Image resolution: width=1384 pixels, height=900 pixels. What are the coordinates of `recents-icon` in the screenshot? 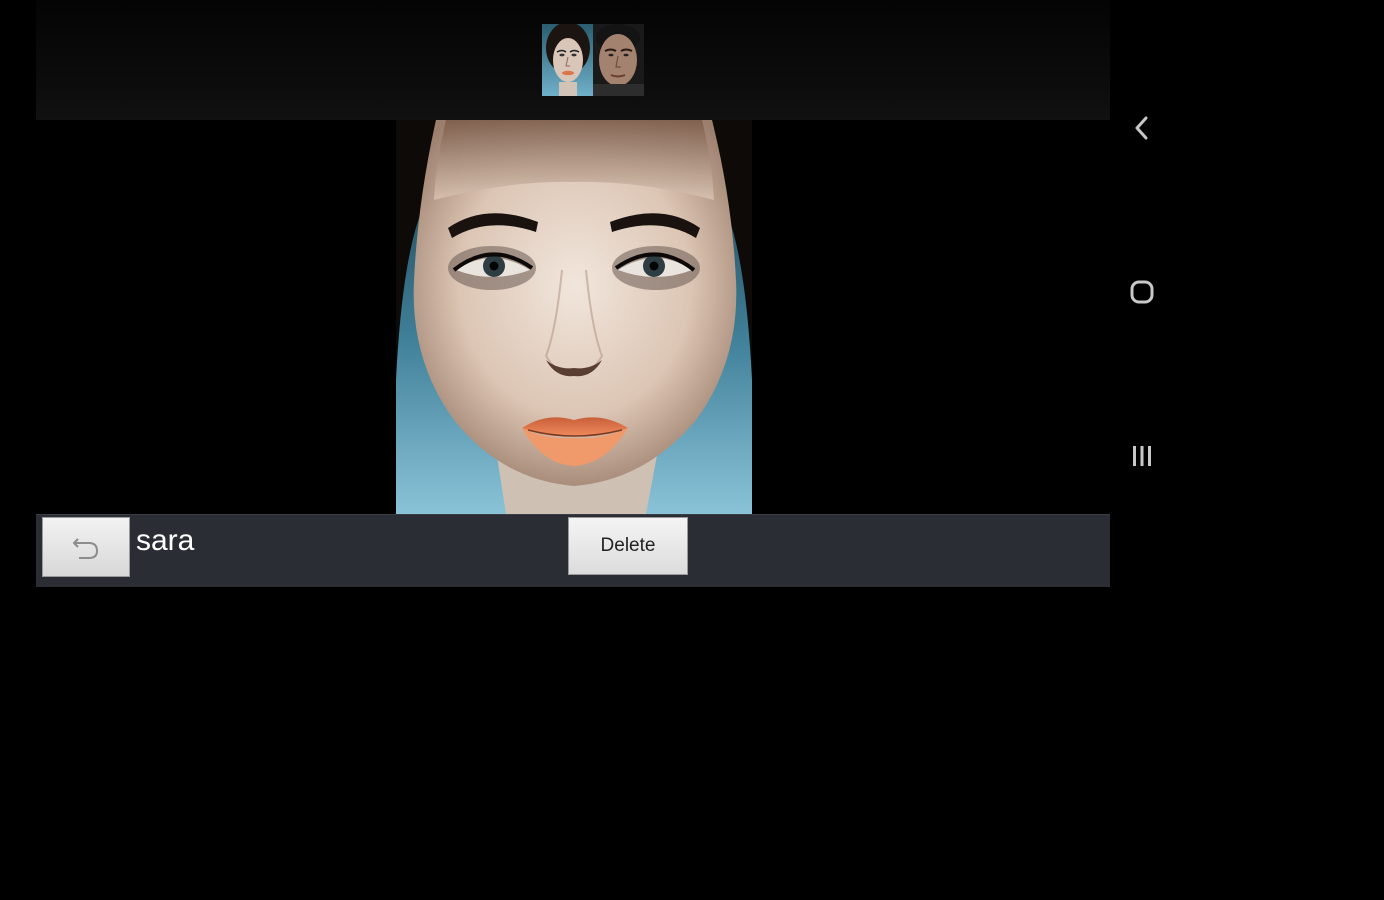 It's located at (1142, 456).